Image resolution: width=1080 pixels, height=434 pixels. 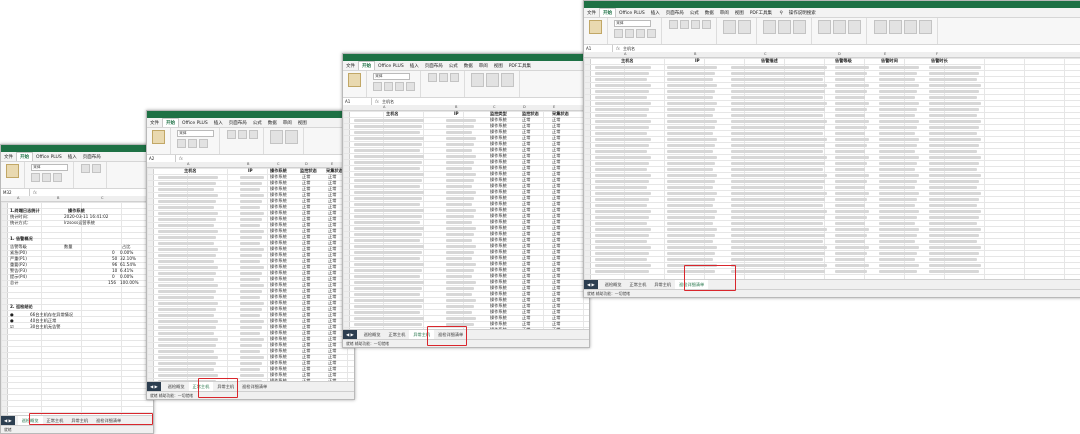 I want to click on ribbon-tabs: 文件 开始 Office PLUS 插入 页面布局 公式 数据 审阅 视图, so click(x=250, y=123).